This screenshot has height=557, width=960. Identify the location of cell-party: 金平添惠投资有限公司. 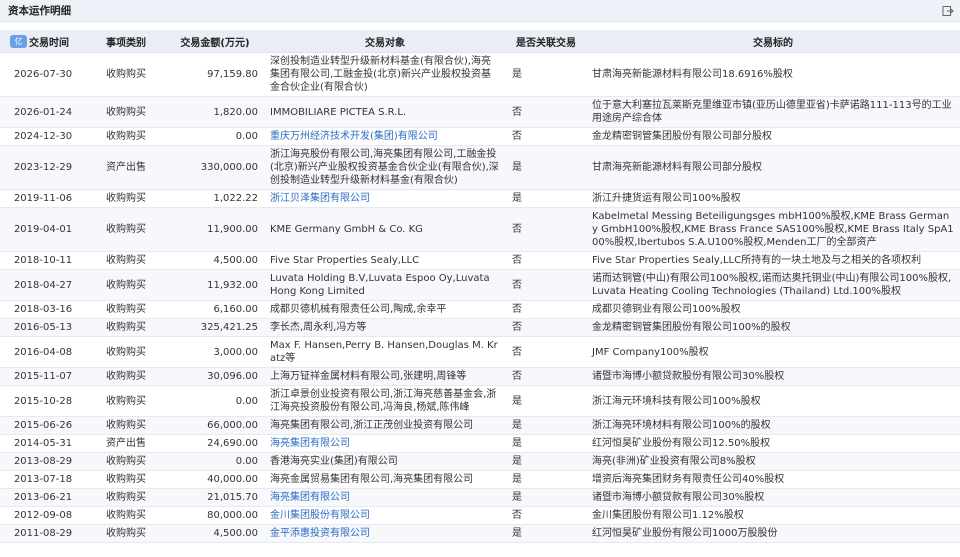
(385, 533).